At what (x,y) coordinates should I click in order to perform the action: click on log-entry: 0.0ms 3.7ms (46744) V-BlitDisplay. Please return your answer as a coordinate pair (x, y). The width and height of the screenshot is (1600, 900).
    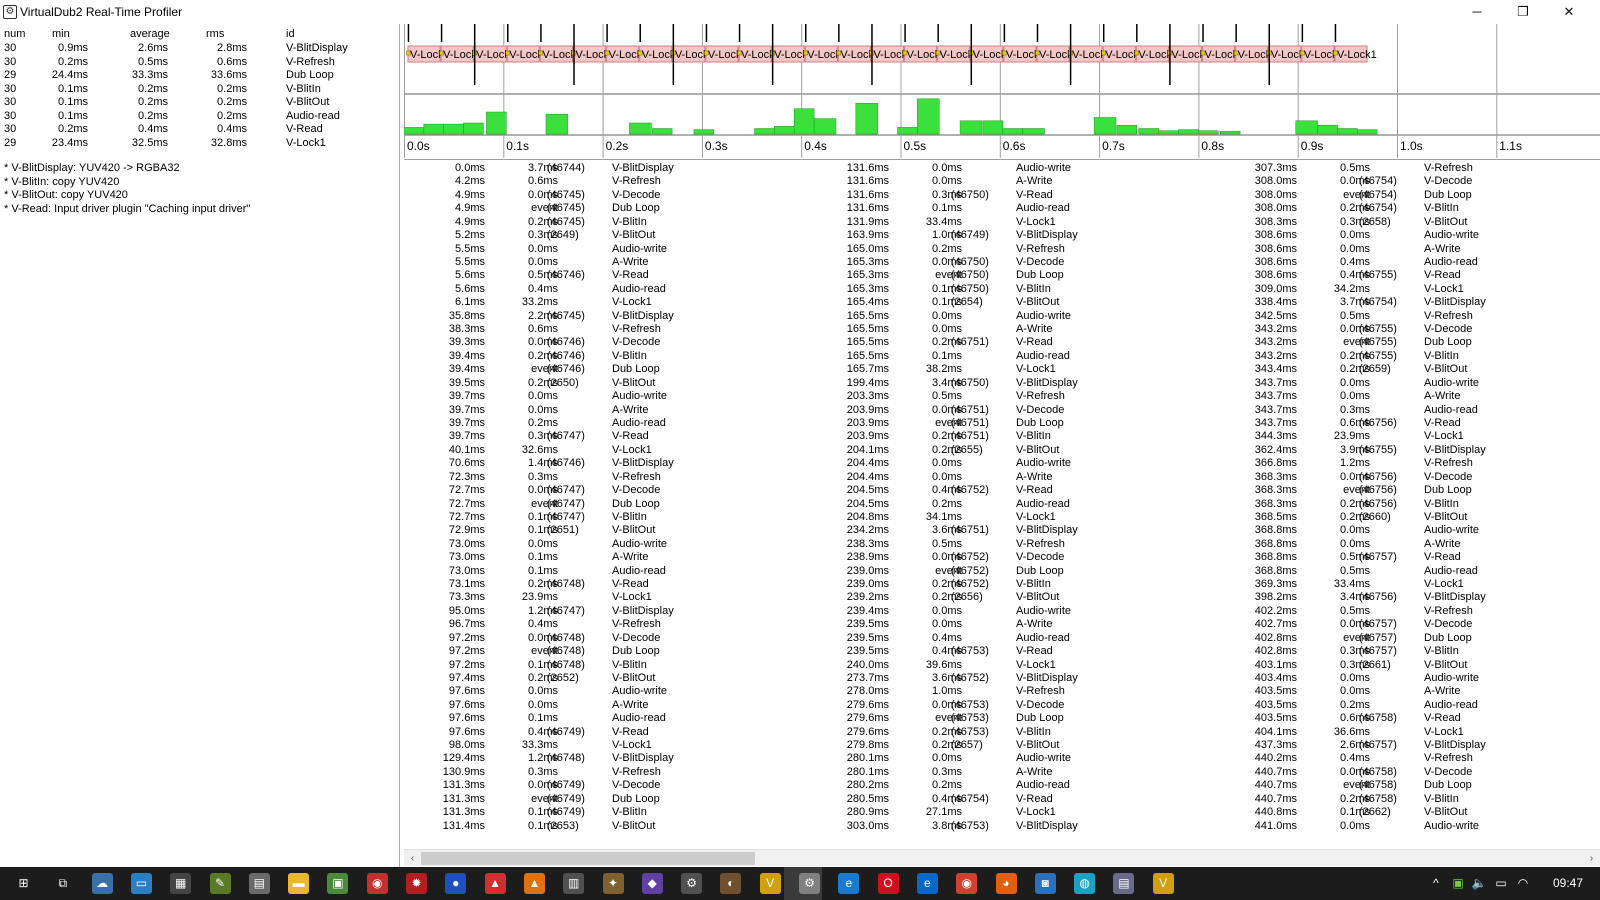
    Looking at the image, I should click on (604, 169).